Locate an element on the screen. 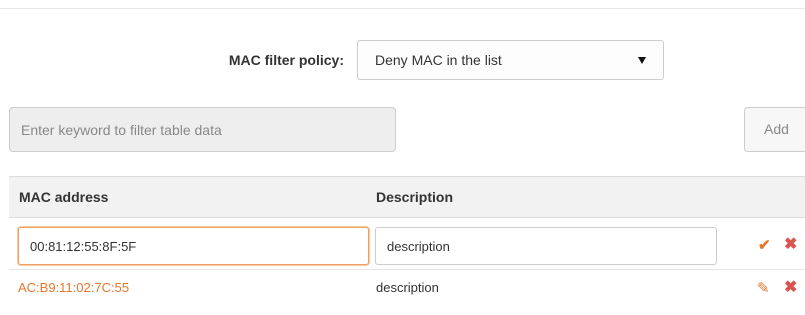  top-divider is located at coordinates (402, 8).